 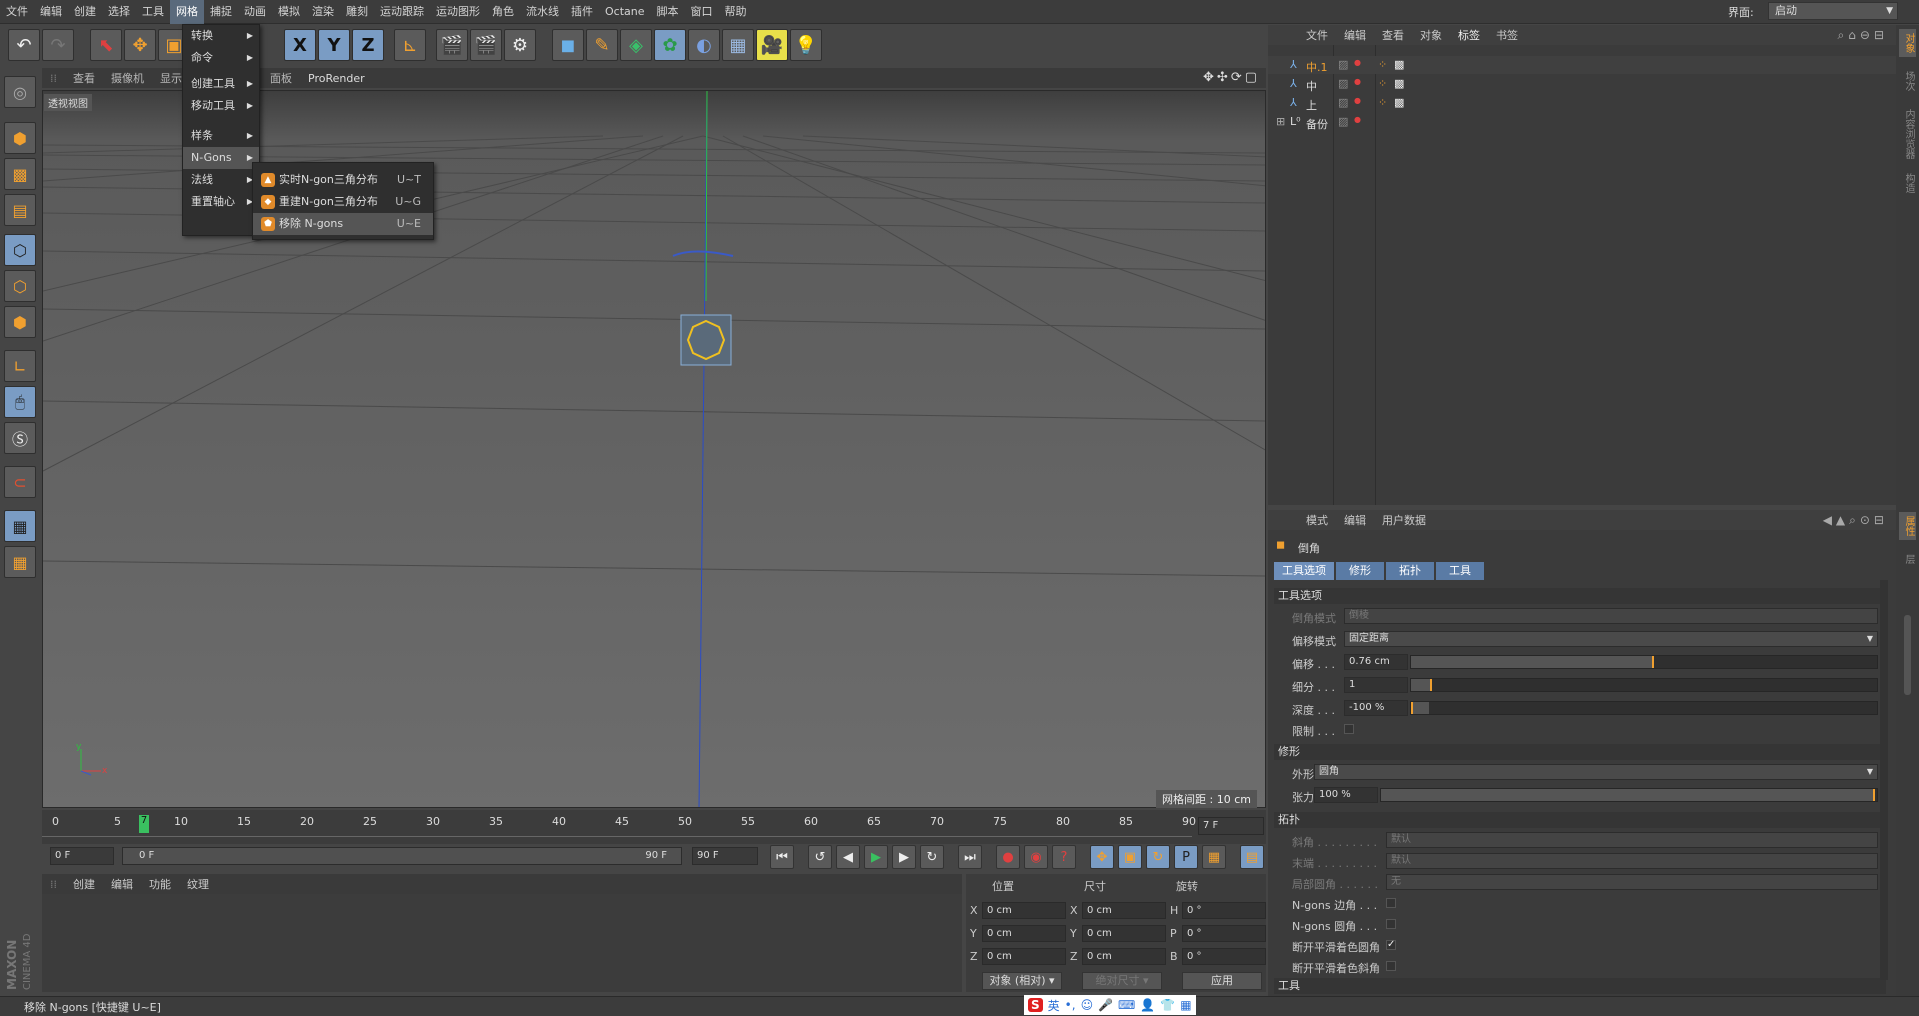 What do you see at coordinates (1460, 571) in the screenshot?
I see `tab-tool: 工具` at bounding box center [1460, 571].